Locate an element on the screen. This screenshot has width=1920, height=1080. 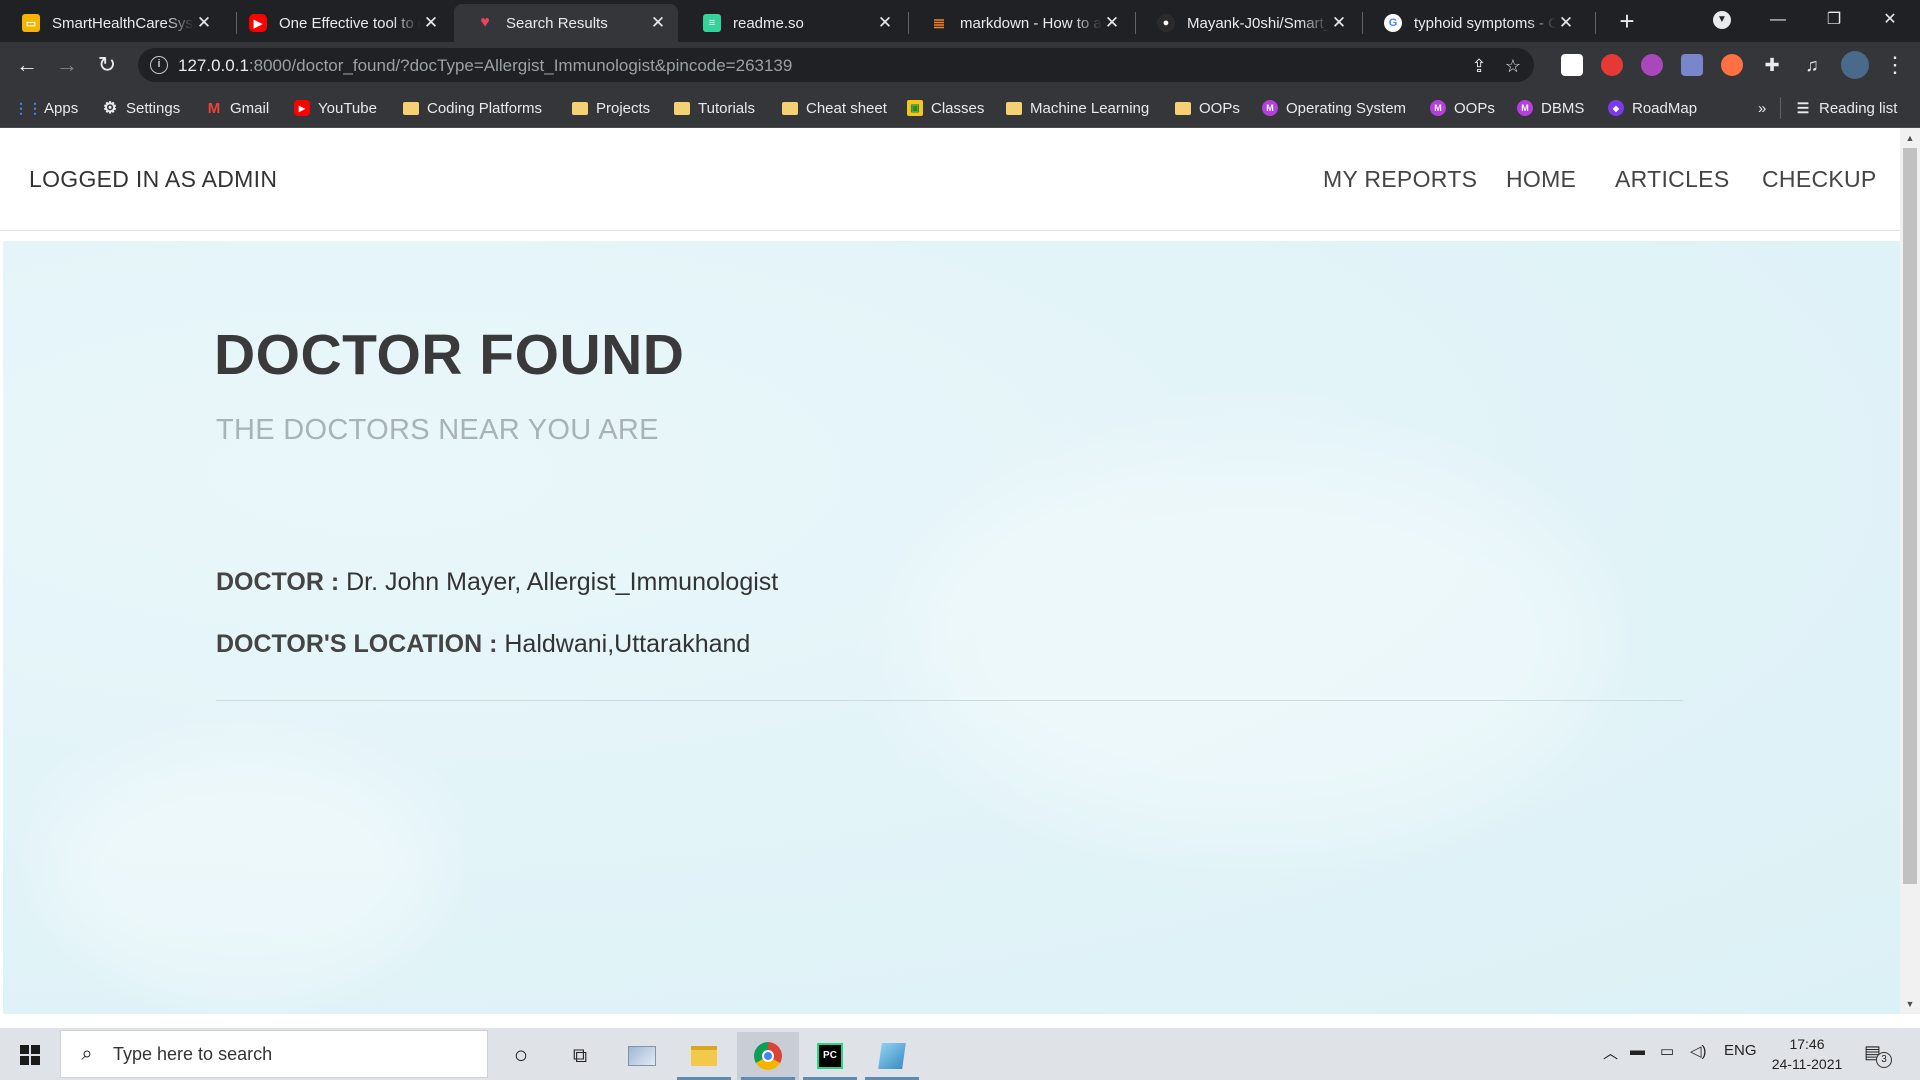
notepad-app-icon is located at coordinates (892, 1056).